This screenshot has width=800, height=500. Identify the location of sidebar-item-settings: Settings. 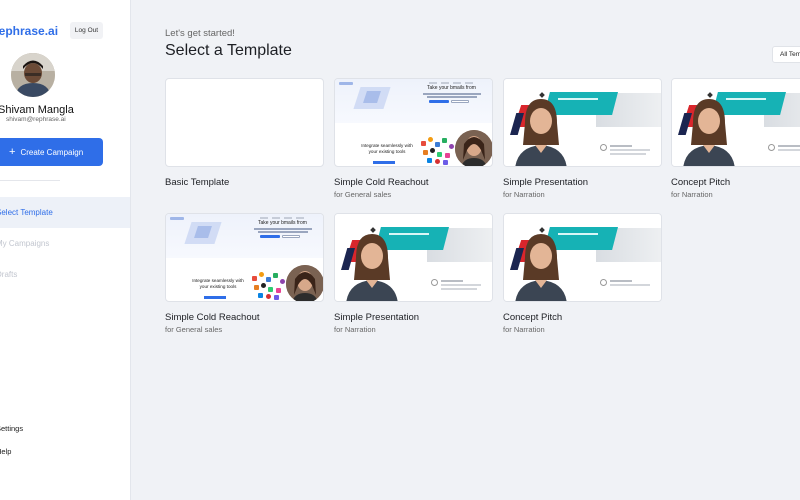
(11, 428).